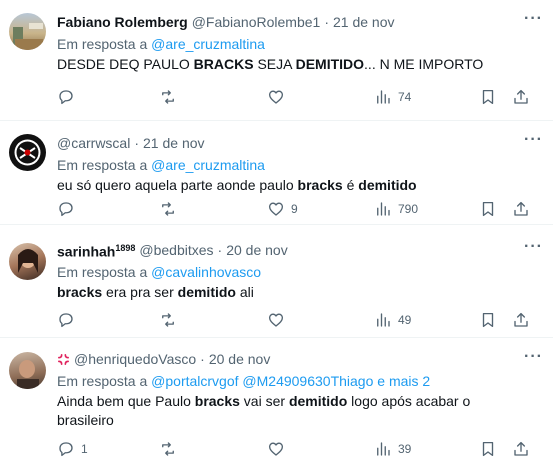 This screenshot has height=474, width=553. I want to click on handle: @henriquedoVasco, so click(135, 359).